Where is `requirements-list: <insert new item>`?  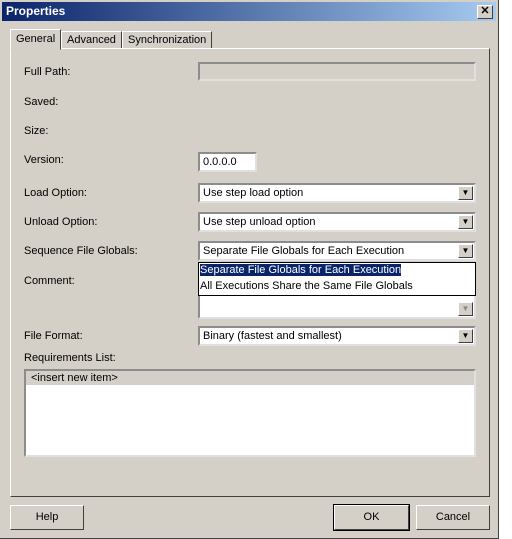
requirements-list: <insert new item> is located at coordinates (250, 413).